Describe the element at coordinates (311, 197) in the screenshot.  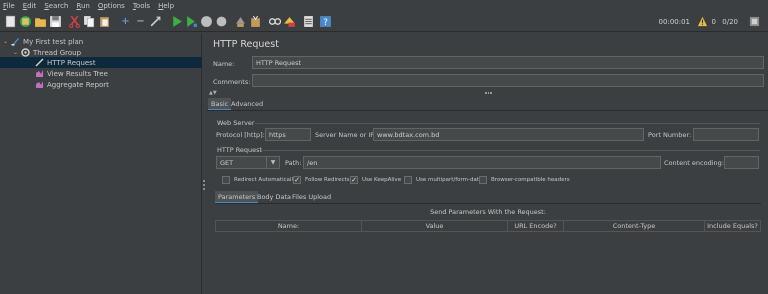
I see `tab-files-upload: Files Upload` at that location.